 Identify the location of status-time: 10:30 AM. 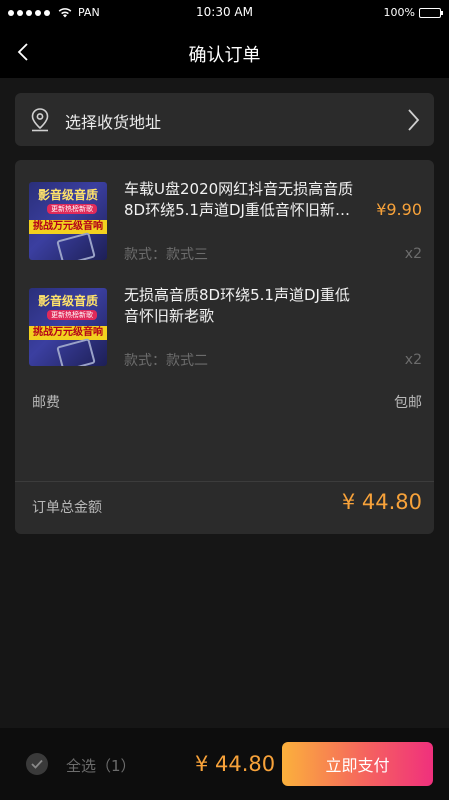
(224, 12).